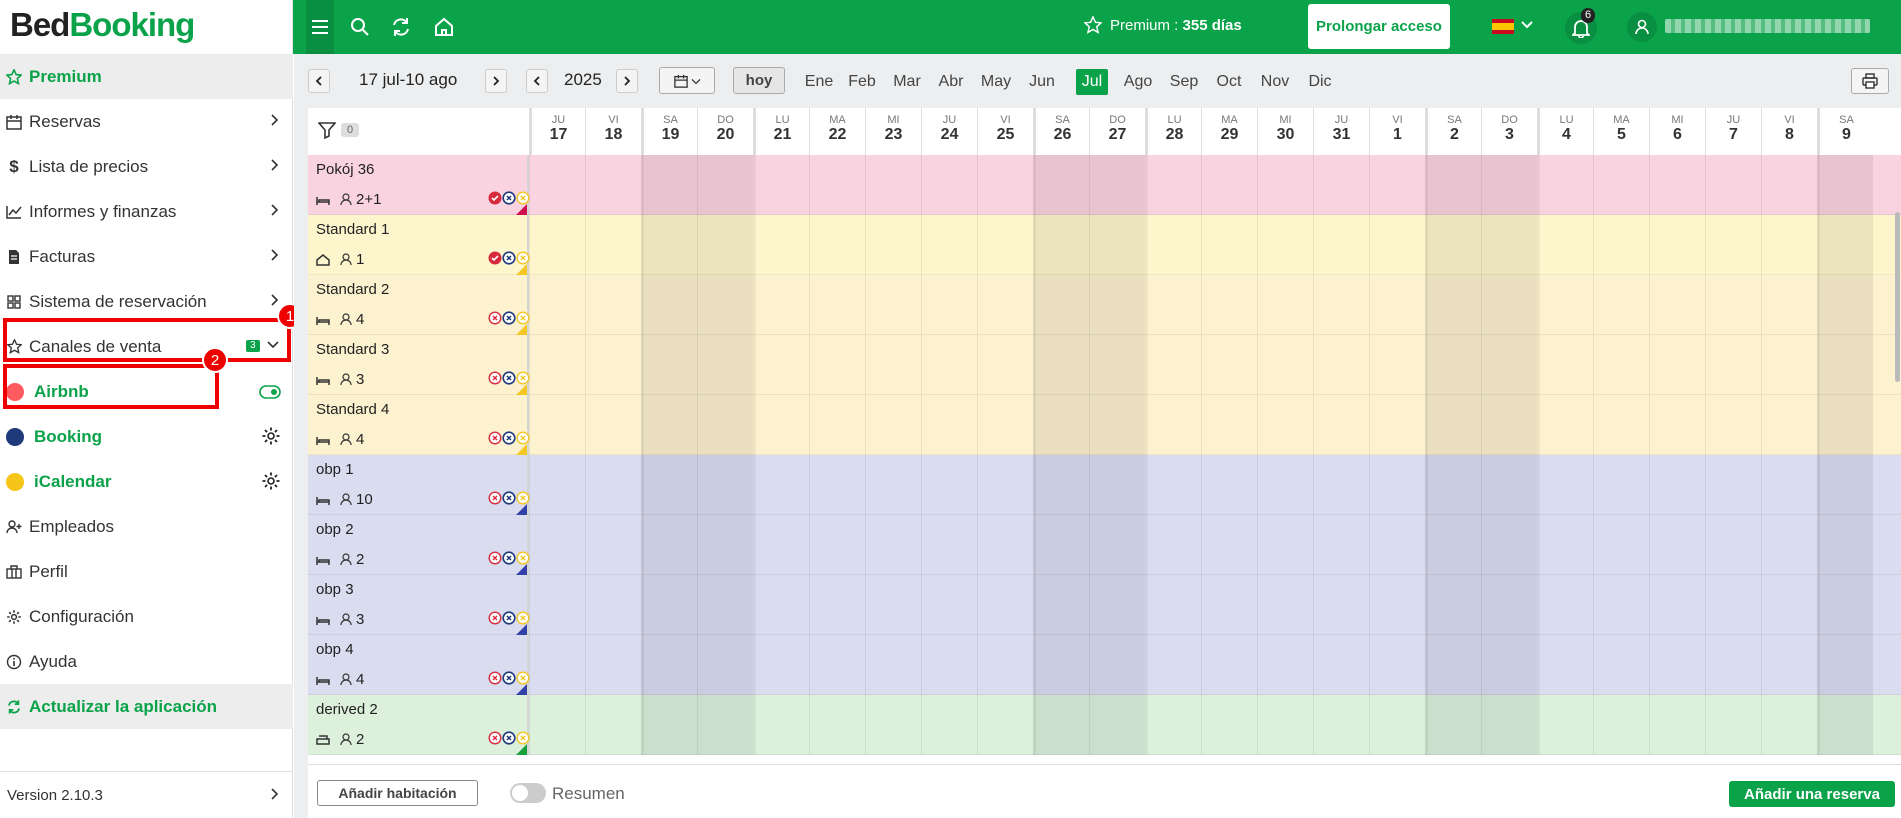 This screenshot has width=1901, height=818. What do you see at coordinates (523, 318) in the screenshot?
I see `icalendar-status-icon` at bounding box center [523, 318].